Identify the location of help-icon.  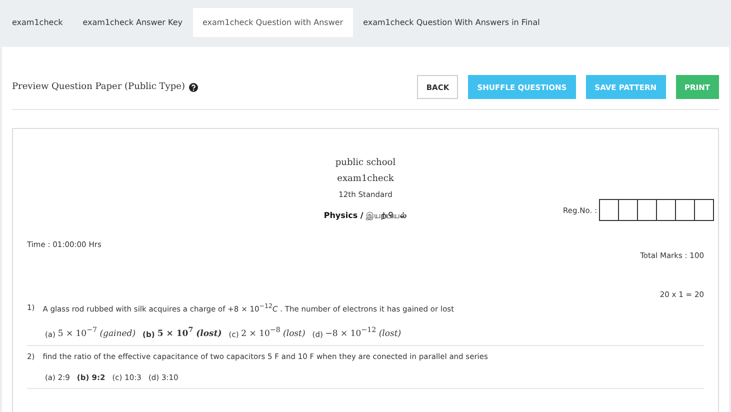
(193, 87).